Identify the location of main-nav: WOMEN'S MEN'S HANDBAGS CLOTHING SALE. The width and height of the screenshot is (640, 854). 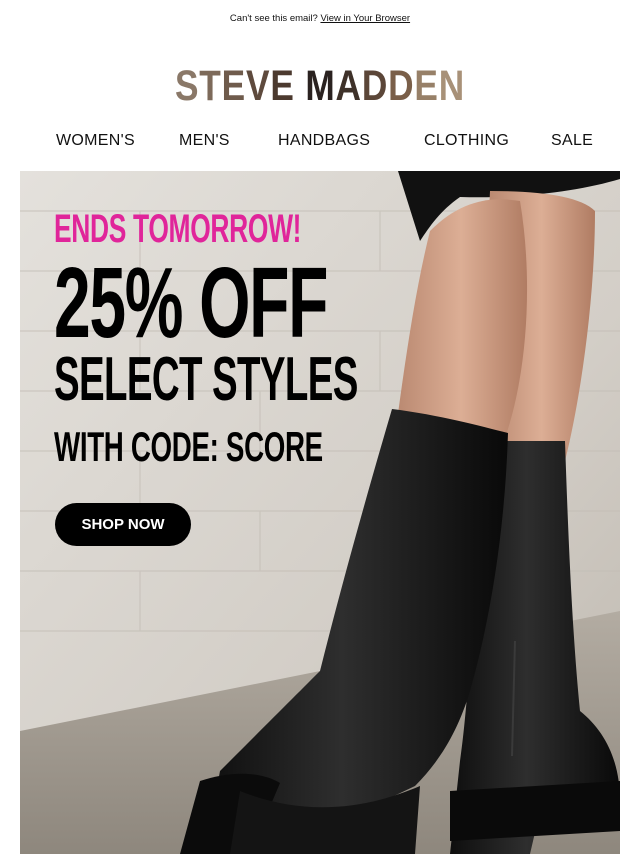
(320, 143).